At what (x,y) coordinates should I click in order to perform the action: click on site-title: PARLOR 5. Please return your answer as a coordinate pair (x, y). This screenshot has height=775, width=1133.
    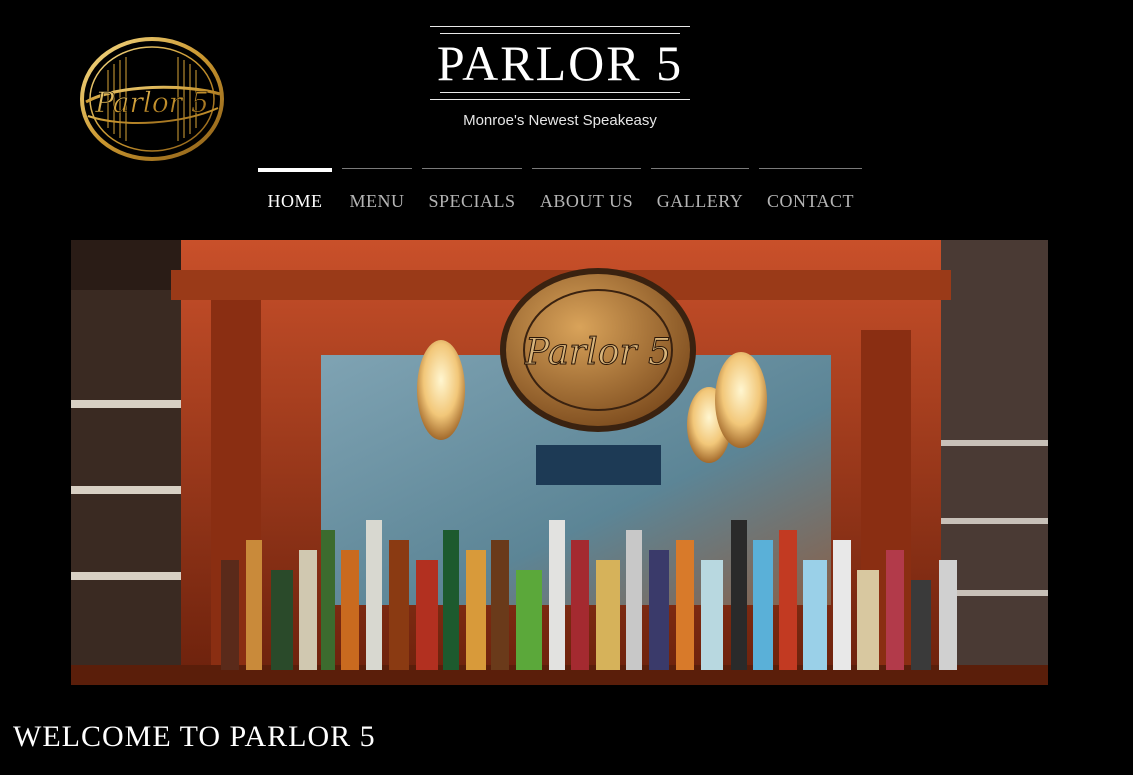
    Looking at the image, I should click on (560, 63).